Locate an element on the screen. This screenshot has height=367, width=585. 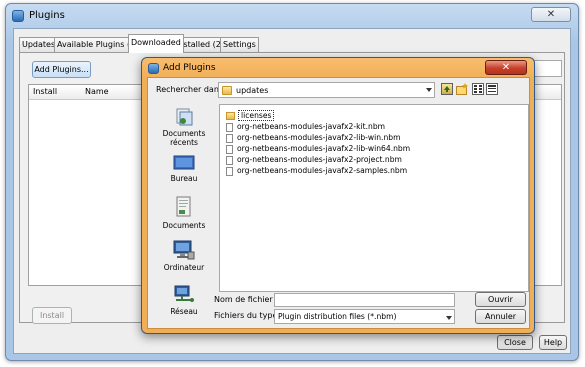
open-button: Ouvrir is located at coordinates (500, 299).